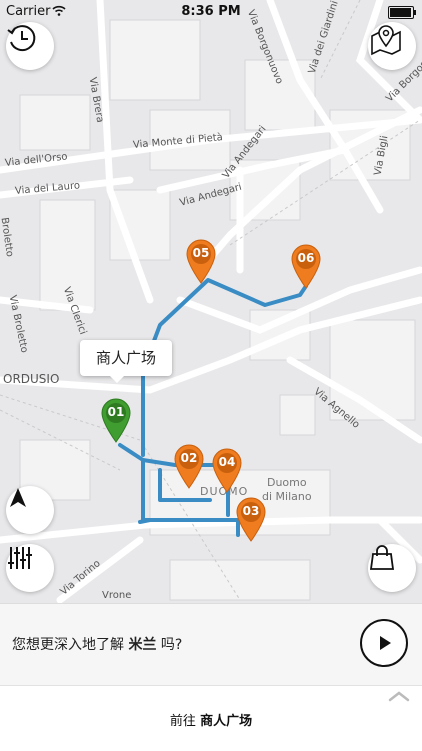  I want to click on prompt-after: 吗?, so click(169, 645).